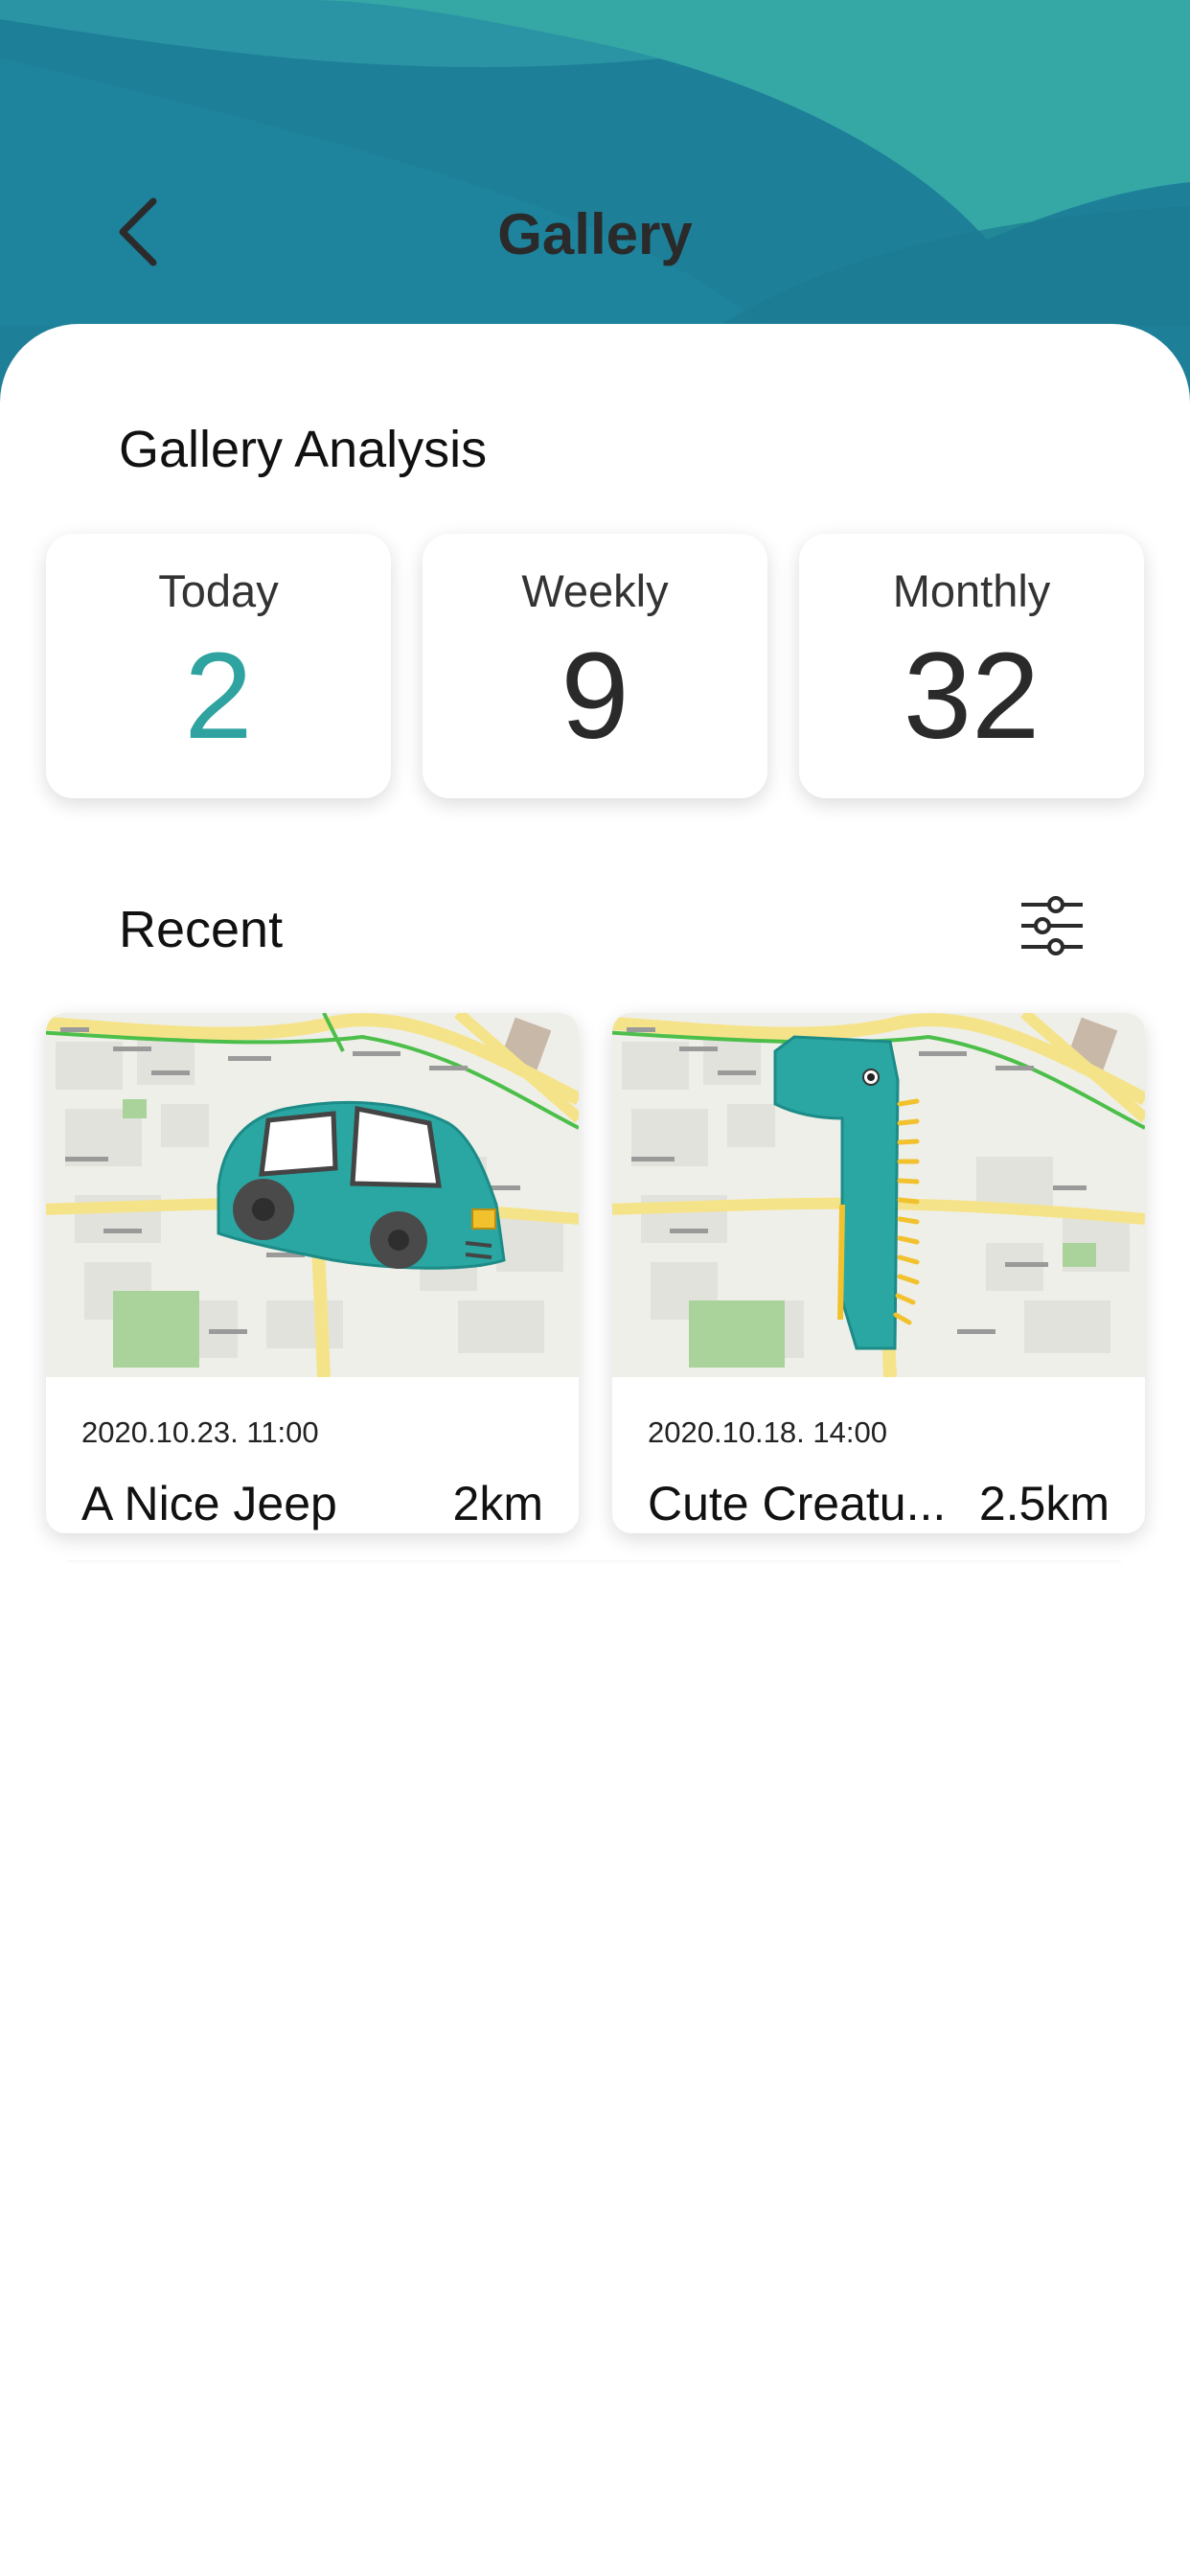 Image resolution: width=1190 pixels, height=2576 pixels. I want to click on stat-card-weekly: Weekly 9, so click(595, 666).